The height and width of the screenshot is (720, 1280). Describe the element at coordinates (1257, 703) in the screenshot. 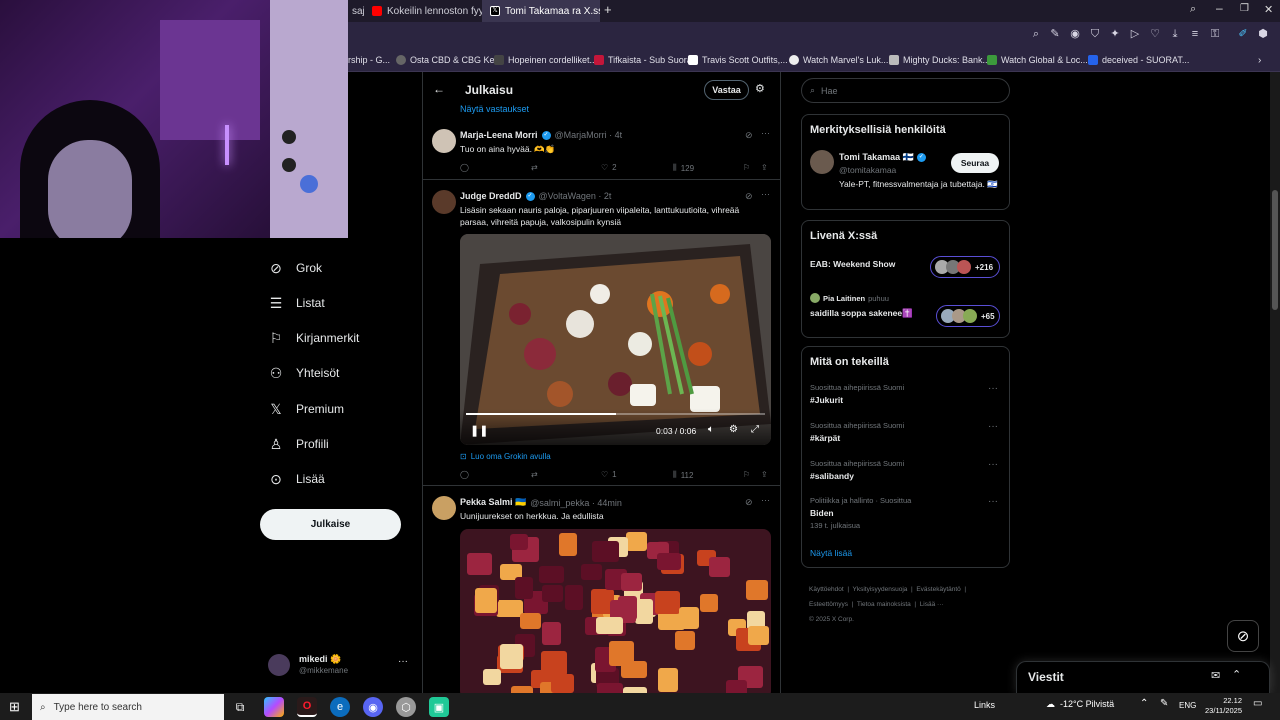

I see `notifications-icon: ▭` at that location.